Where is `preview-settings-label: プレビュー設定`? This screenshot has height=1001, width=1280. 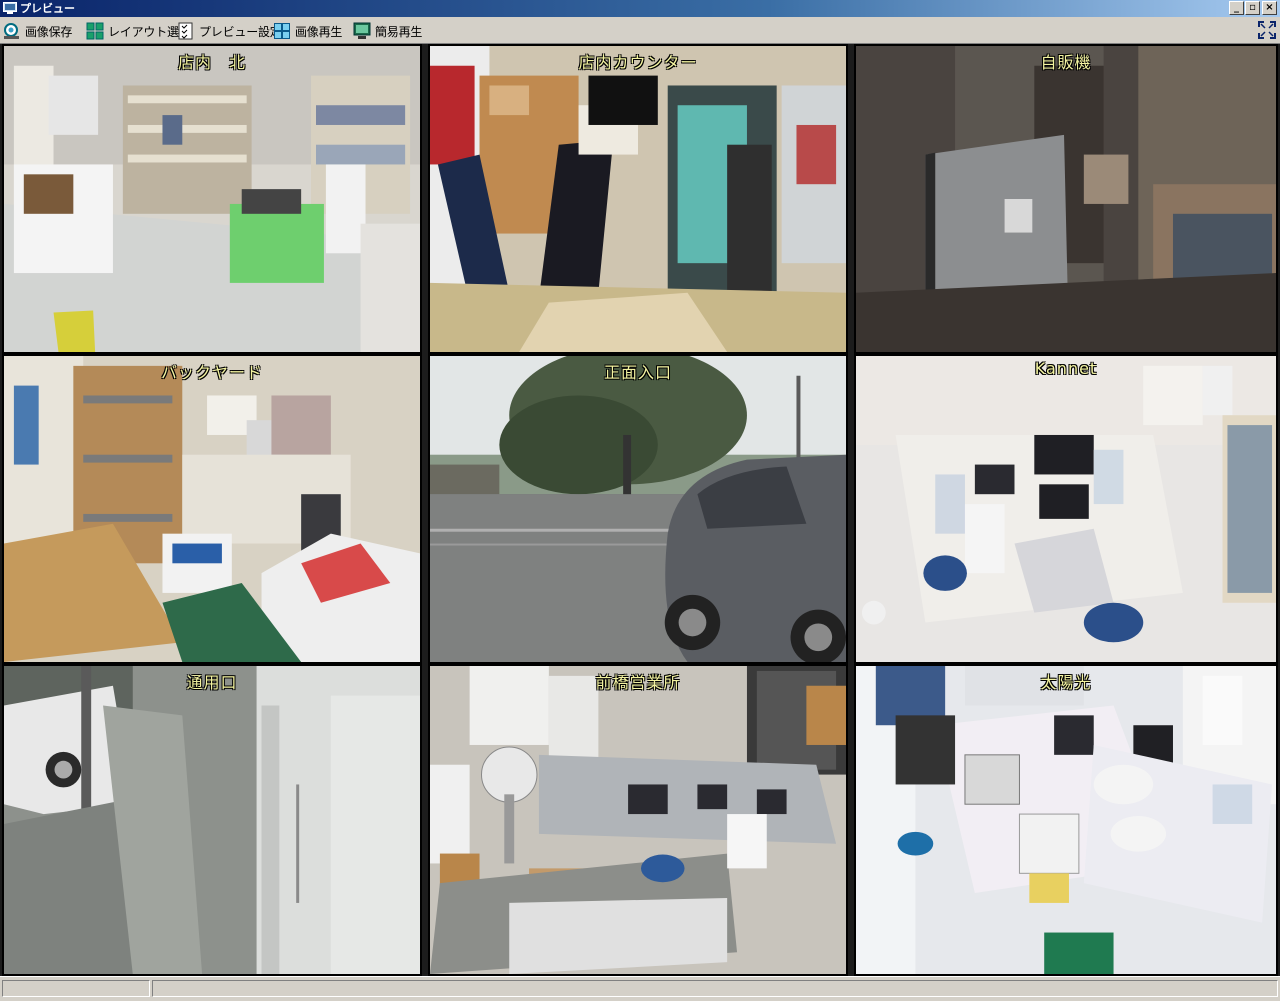 preview-settings-label: プレビュー設定 is located at coordinates (240, 31).